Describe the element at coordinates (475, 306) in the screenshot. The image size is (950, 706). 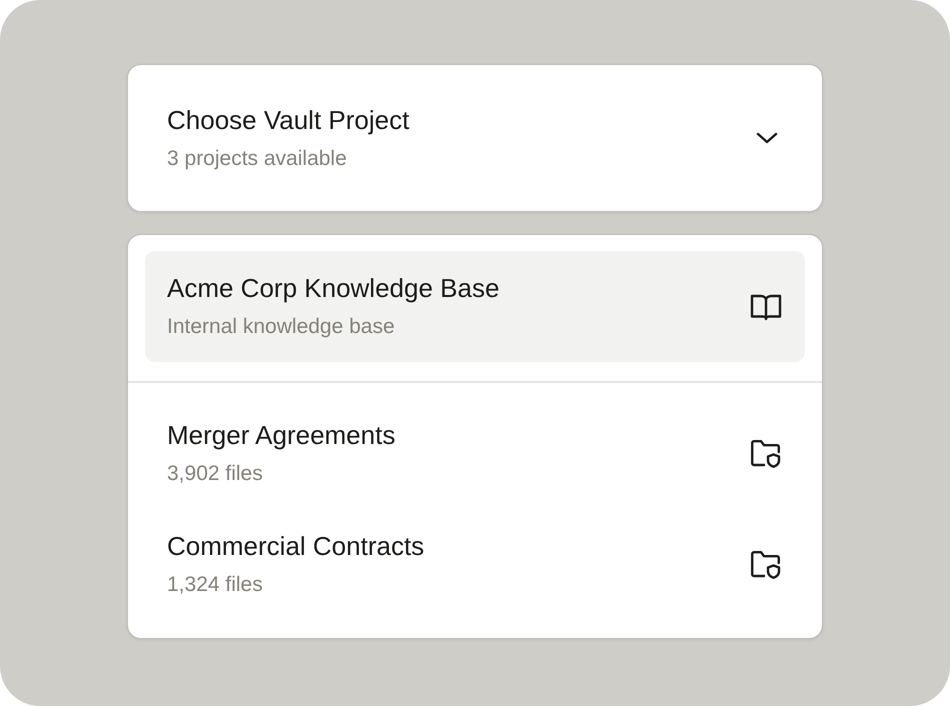
I see `project-item: Acme Corp Knowledge Base Internal knowledge base` at that location.